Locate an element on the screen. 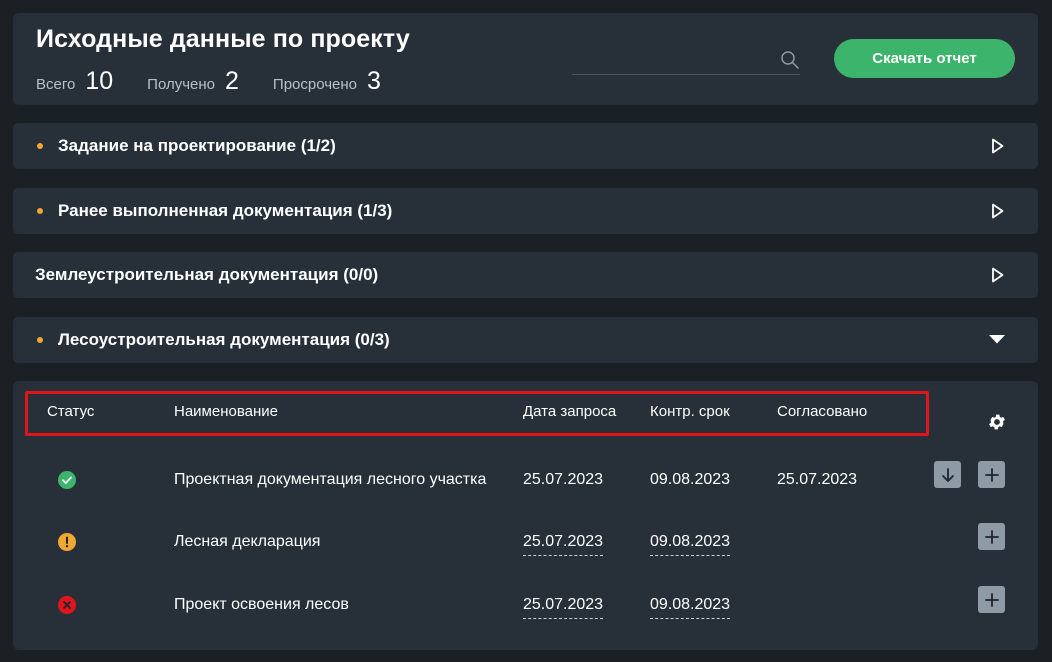 The height and width of the screenshot is (662, 1052). section-title: Задание на проектирование (1/2) is located at coordinates (197, 145).